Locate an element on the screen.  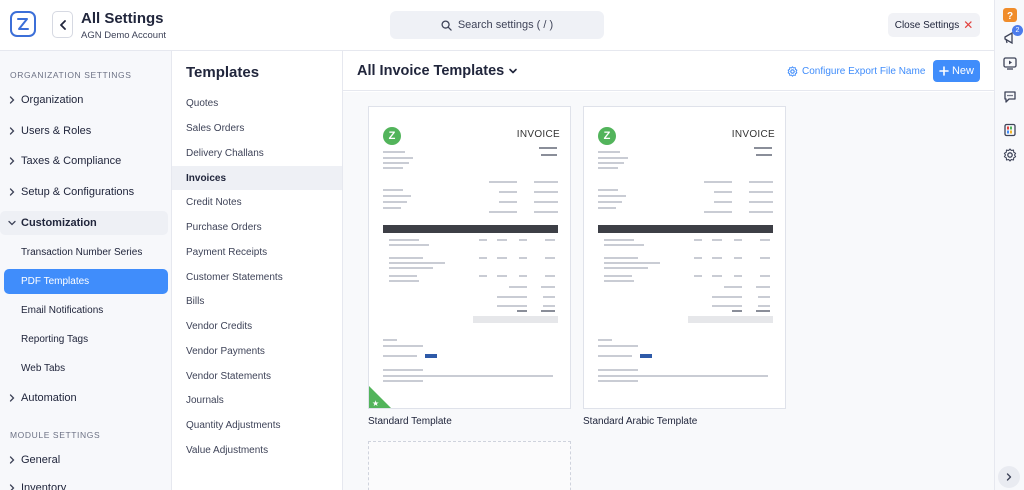
search-placeholder: Search settings ( / ) is located at coordinates (505, 25).